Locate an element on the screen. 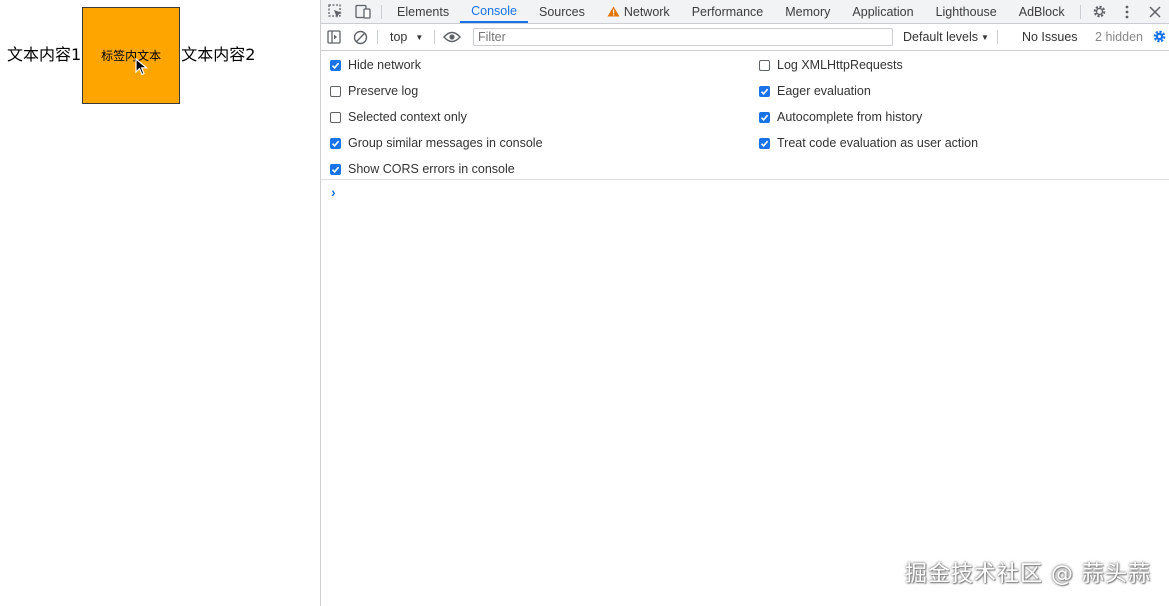 The image size is (1169, 606). setting-selected-context-only: Selected context only is located at coordinates (398, 117).